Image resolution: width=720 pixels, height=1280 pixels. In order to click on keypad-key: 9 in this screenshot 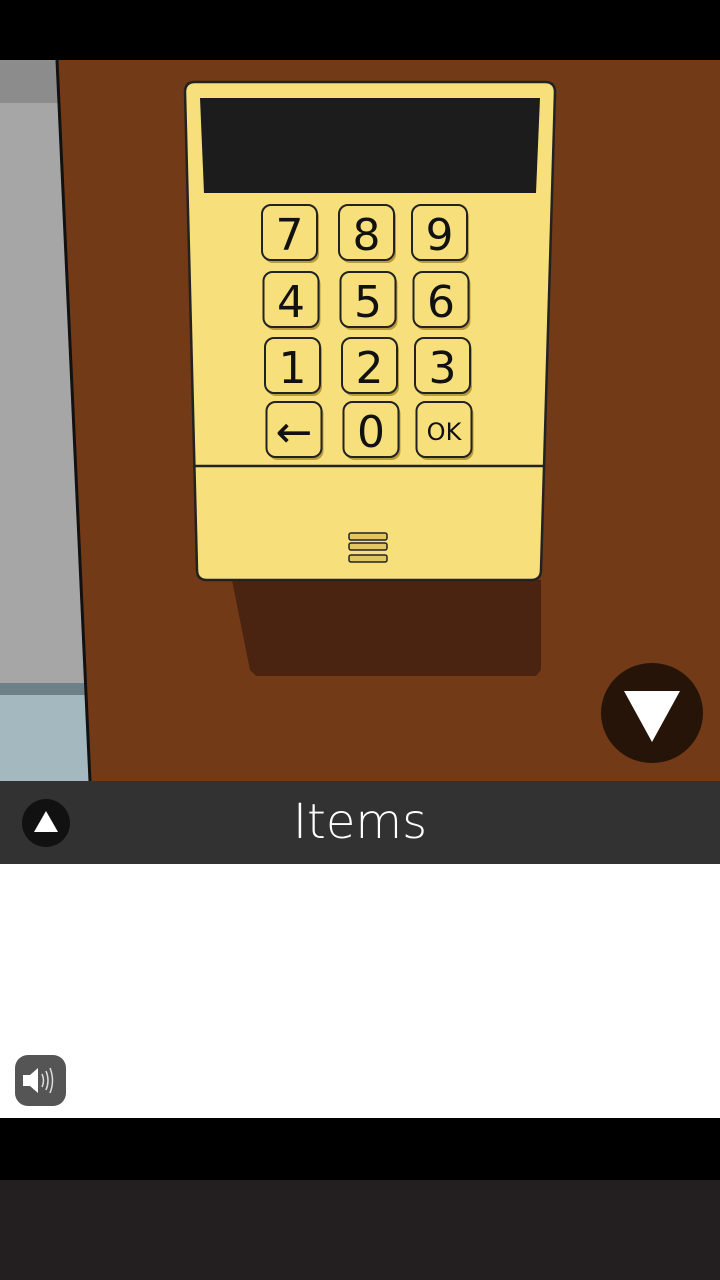, I will do `click(440, 233)`.